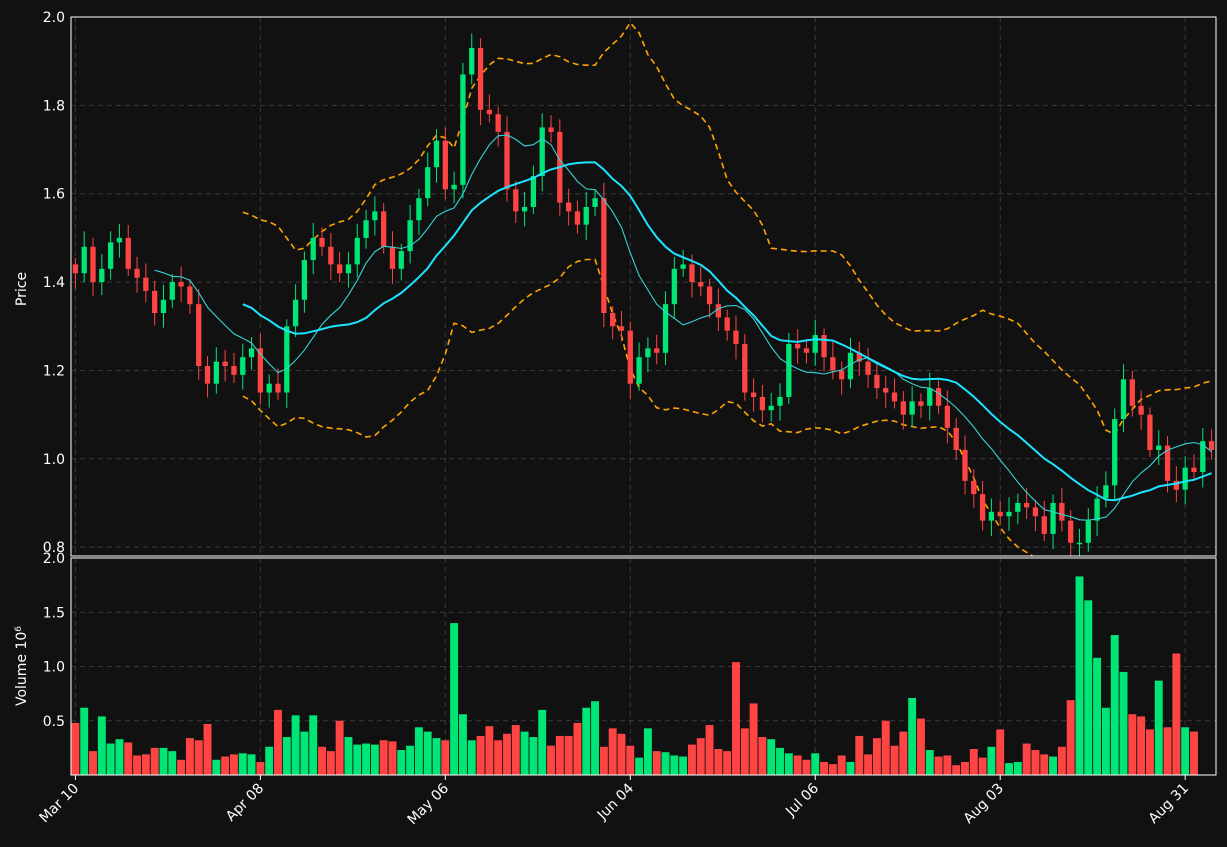  I want to click on price-tick-label: 1.0, so click(54, 460).